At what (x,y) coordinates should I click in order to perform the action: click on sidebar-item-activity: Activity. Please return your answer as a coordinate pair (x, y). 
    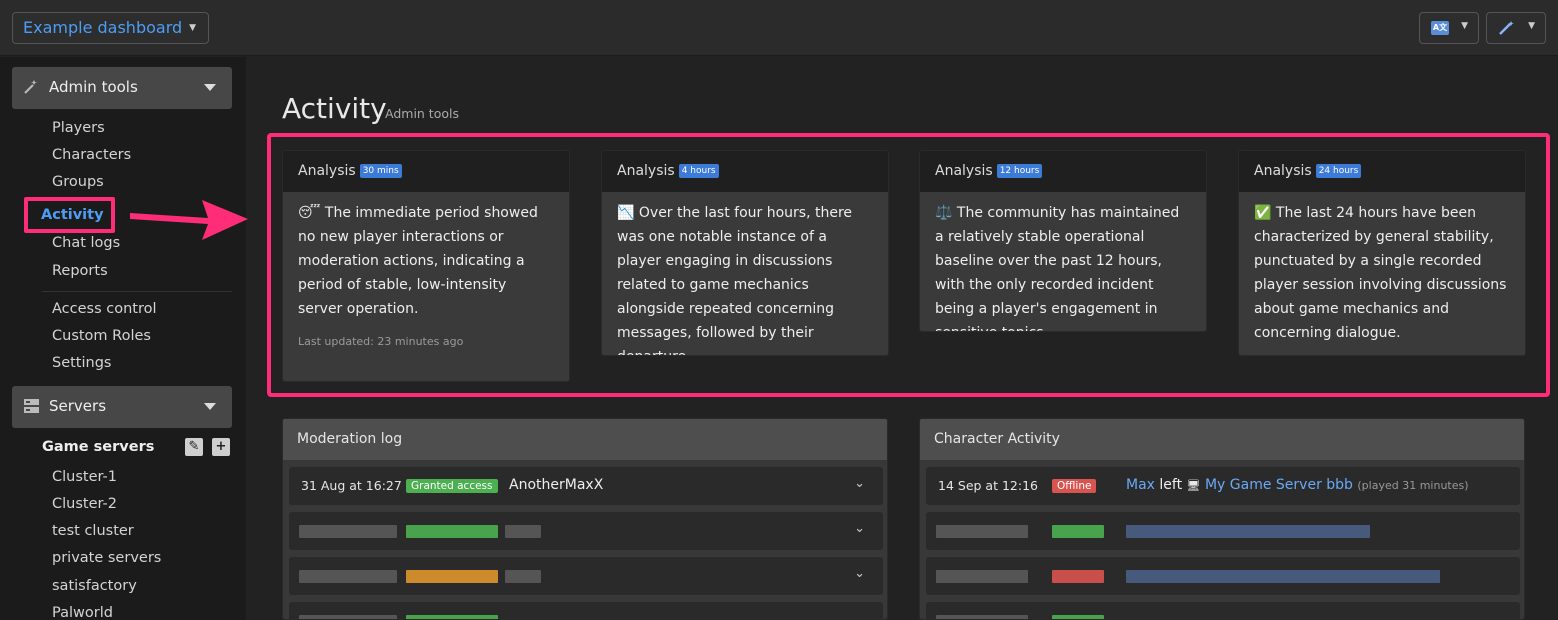
    Looking at the image, I should click on (69, 215).